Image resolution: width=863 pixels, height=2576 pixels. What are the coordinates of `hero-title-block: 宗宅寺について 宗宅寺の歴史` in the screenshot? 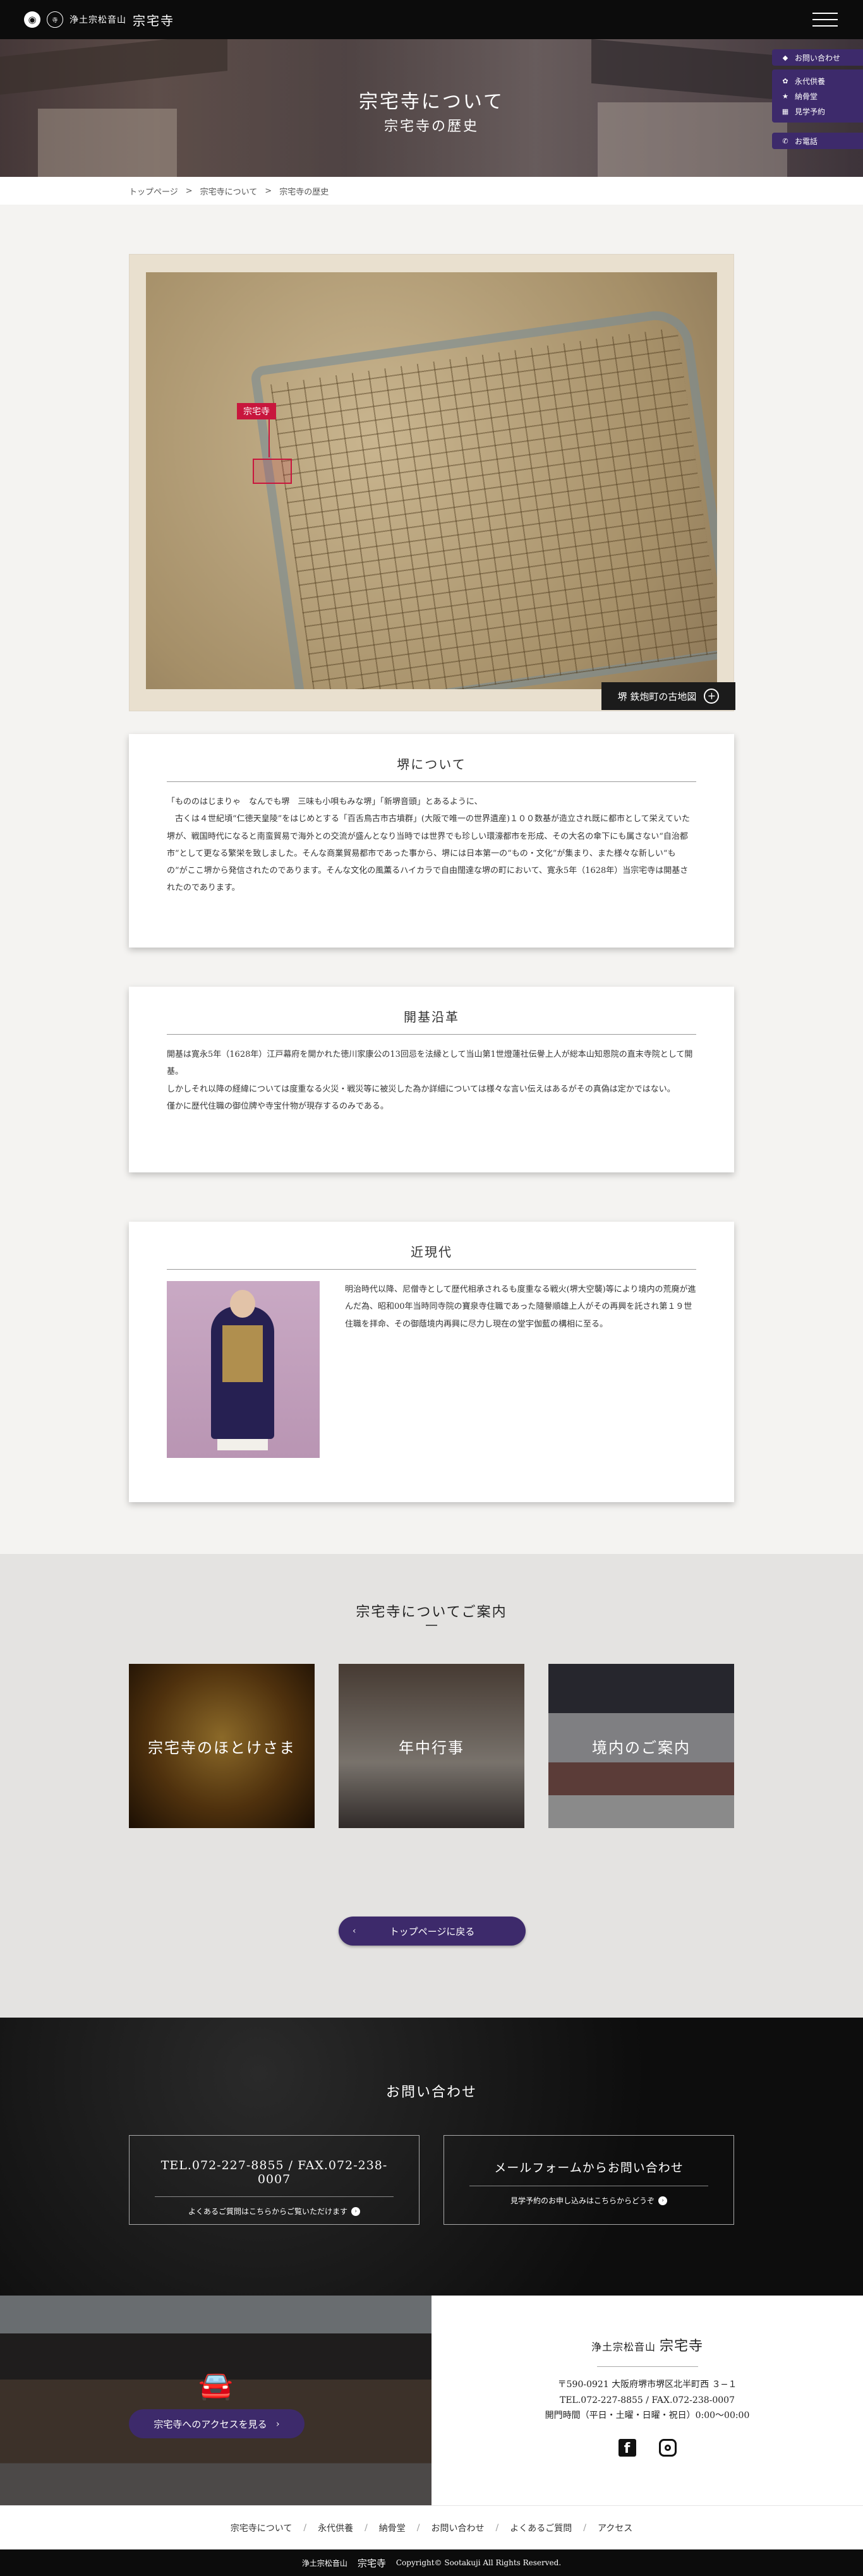 It's located at (431, 113).